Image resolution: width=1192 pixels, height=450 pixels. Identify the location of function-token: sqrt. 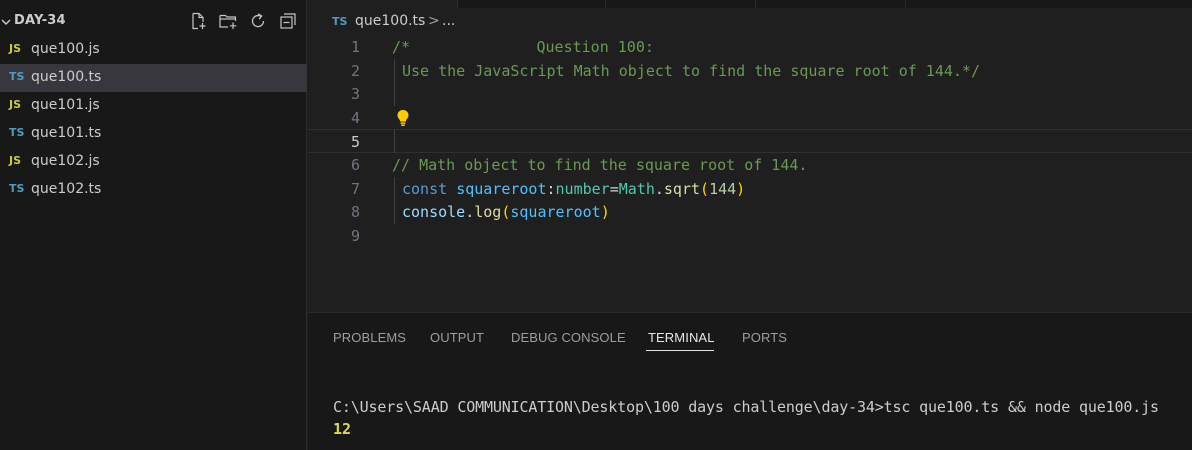
(682, 188).